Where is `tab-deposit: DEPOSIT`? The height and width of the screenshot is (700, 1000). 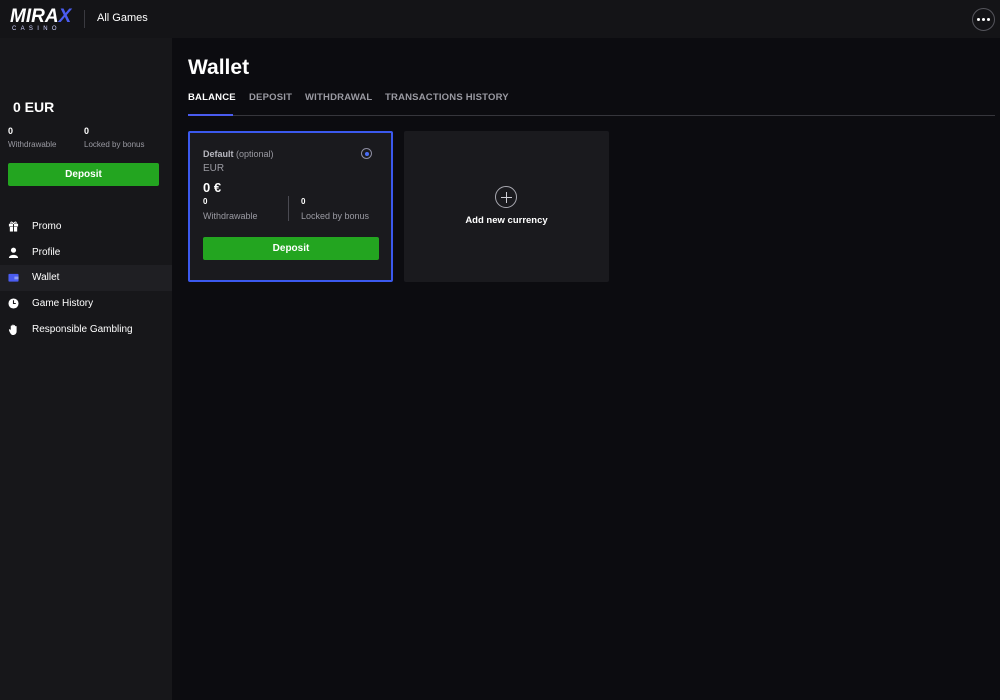 tab-deposit: DEPOSIT is located at coordinates (270, 104).